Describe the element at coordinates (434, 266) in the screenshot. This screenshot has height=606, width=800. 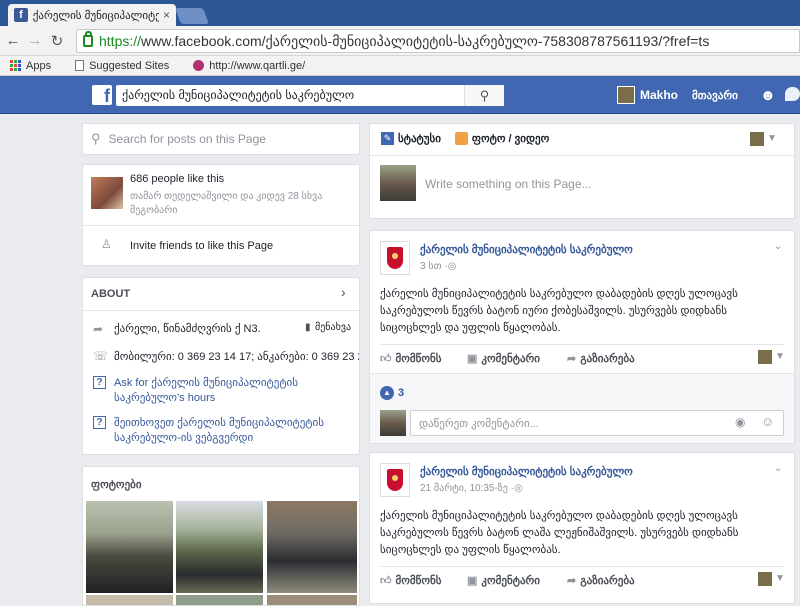
I see `post-time: 3 სთ ·` at that location.